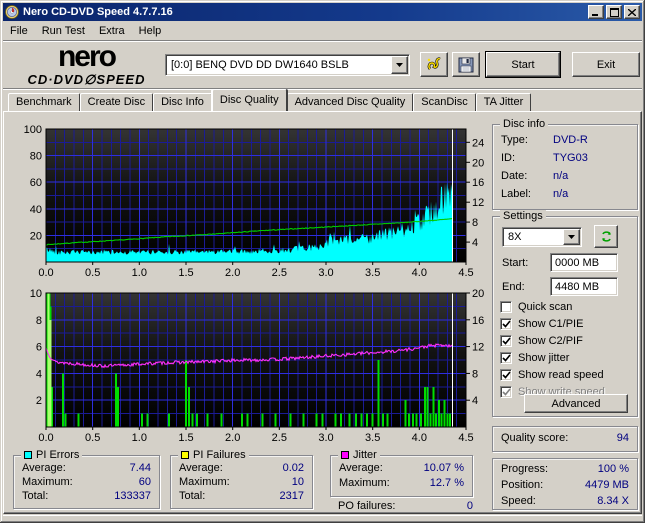  I want to click on refresh-speeds-button, so click(606, 236).